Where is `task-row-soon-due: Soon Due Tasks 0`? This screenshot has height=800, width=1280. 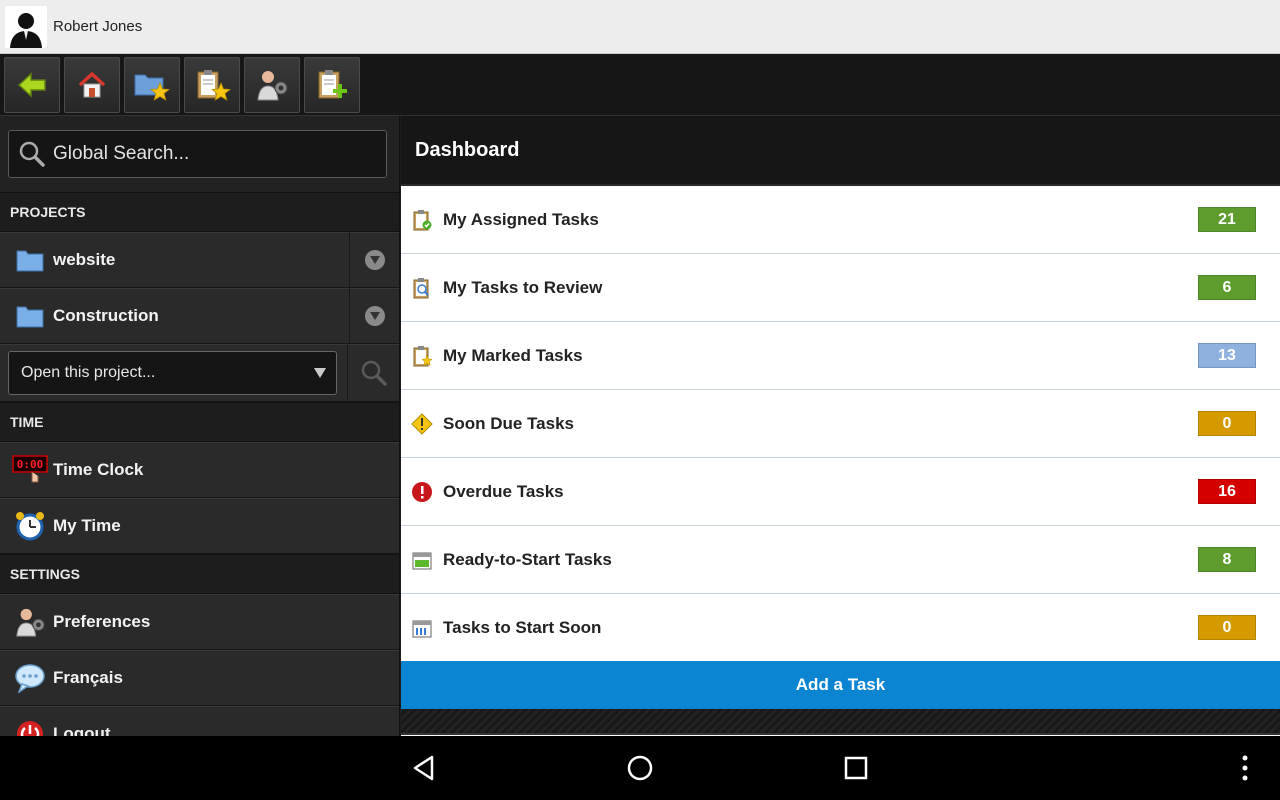 task-row-soon-due: Soon Due Tasks 0 is located at coordinates (840, 424).